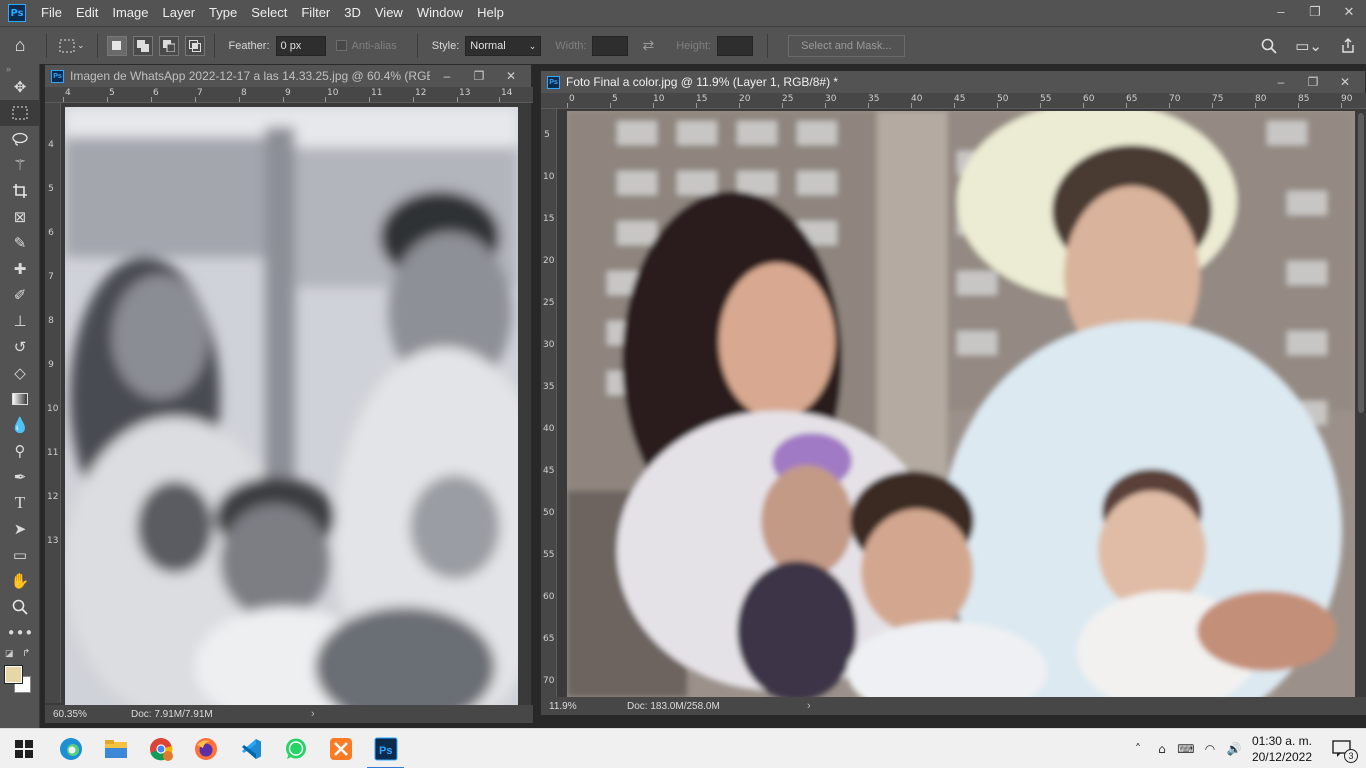 The height and width of the screenshot is (768, 1366). I want to click on keyboard-icon: ⌨, so click(1186, 749).